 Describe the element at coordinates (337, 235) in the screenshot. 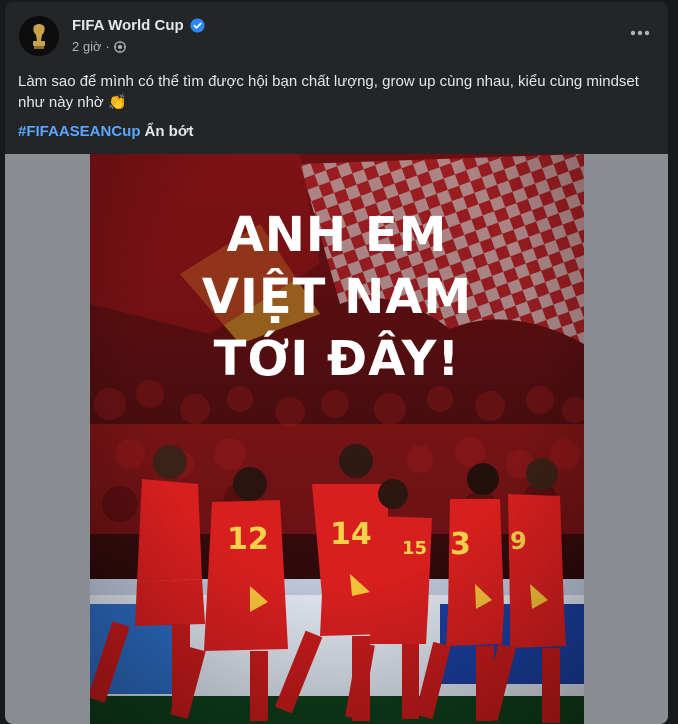

I see `headline-line-1: ANH EM` at that location.